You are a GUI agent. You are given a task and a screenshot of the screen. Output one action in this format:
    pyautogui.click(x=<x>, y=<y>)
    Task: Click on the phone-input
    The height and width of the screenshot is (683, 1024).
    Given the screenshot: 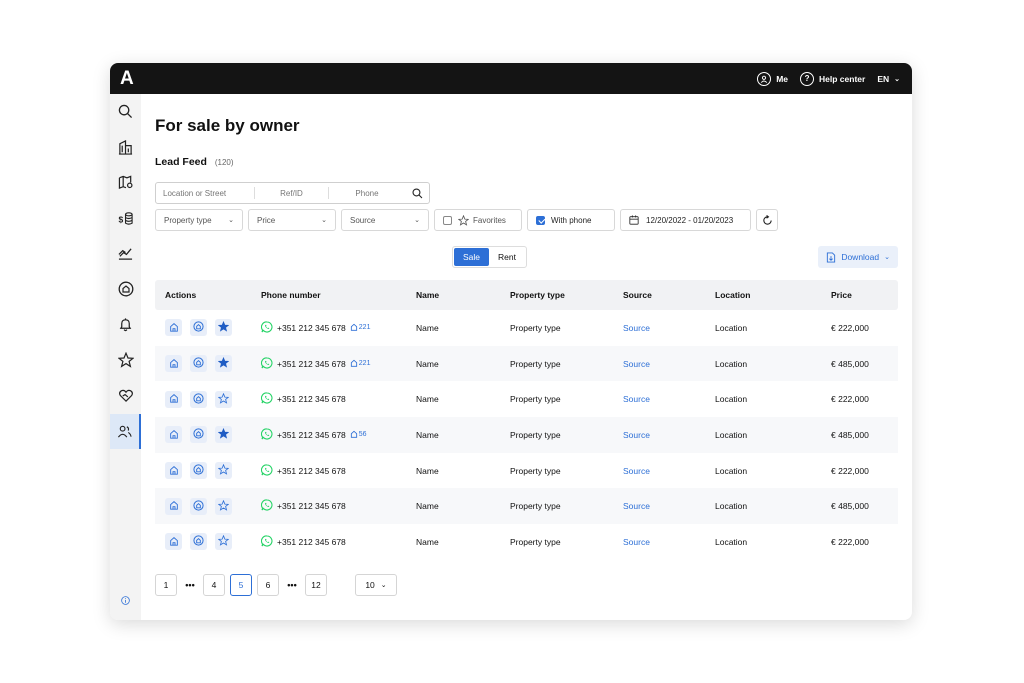 What is the action you would take?
    pyautogui.click(x=367, y=193)
    